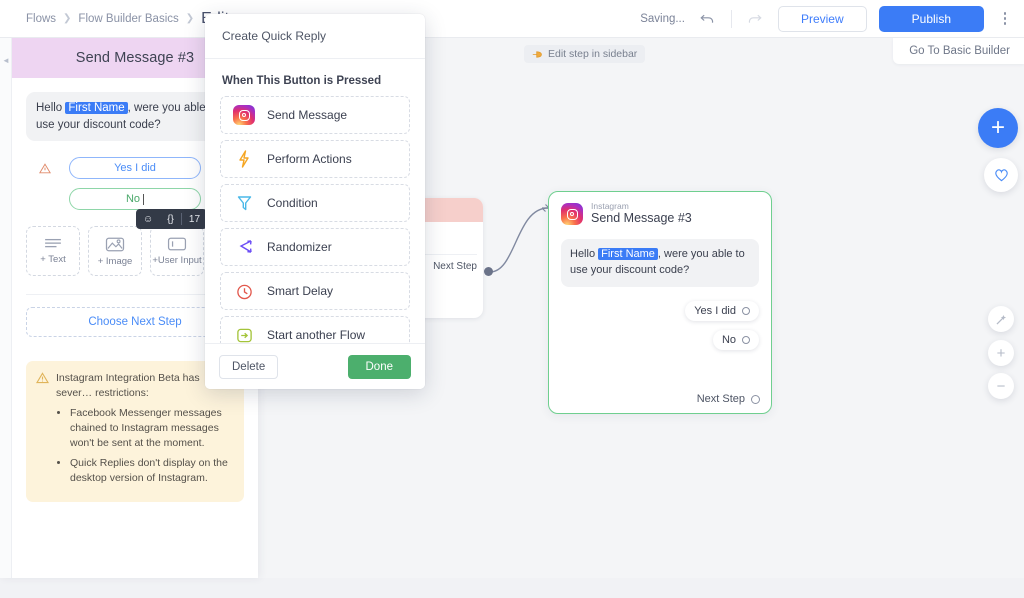 The width and height of the screenshot is (1024, 598). I want to click on chevron-left-icon: ◄, so click(6, 60).